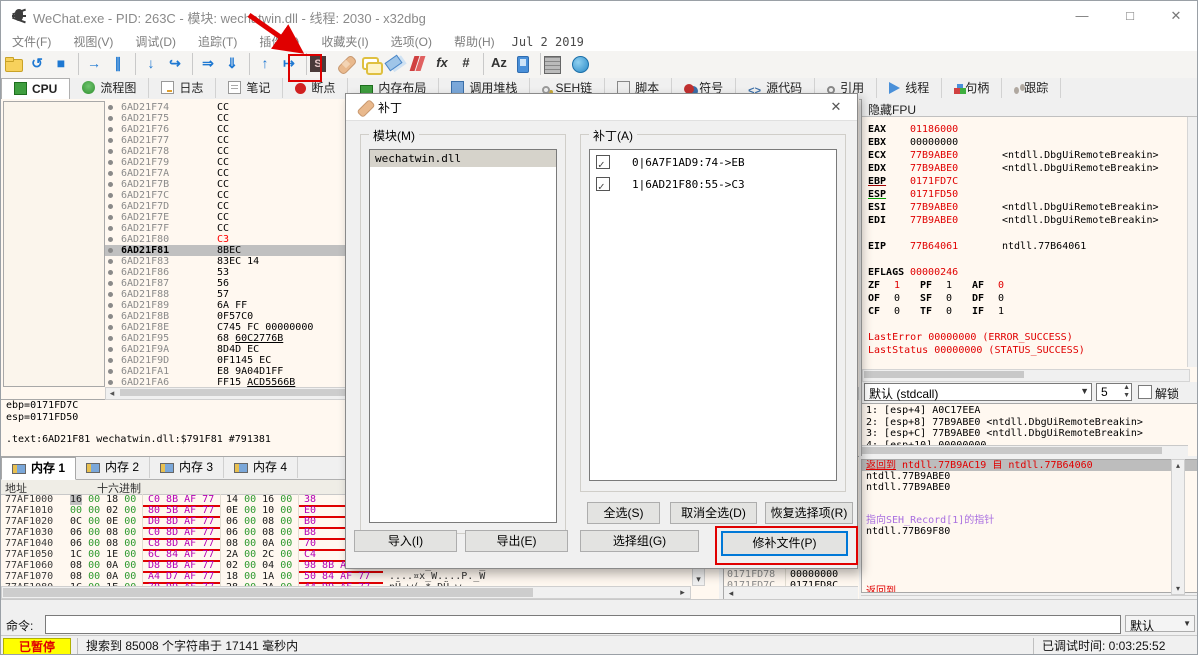 The width and height of the screenshot is (1198, 655). I want to click on status-register-row: LastStatus 00000000 (STATUS_SUCCESS), so click(1028, 350).